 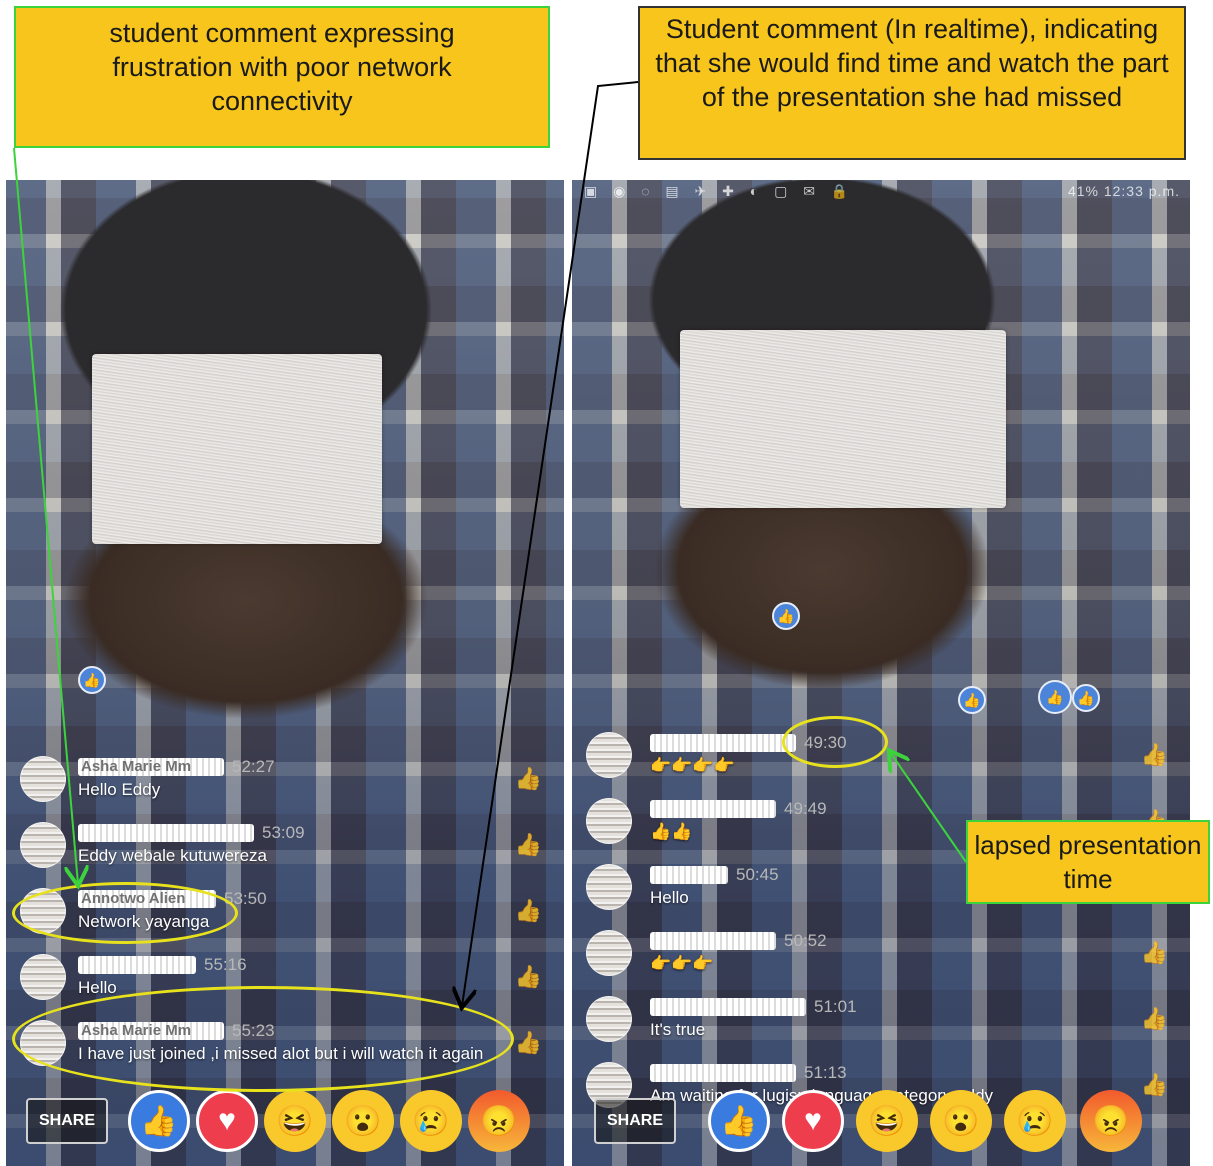 What do you see at coordinates (928, 807) in the screenshot?
I see `arrow-to-lapsed-time` at bounding box center [928, 807].